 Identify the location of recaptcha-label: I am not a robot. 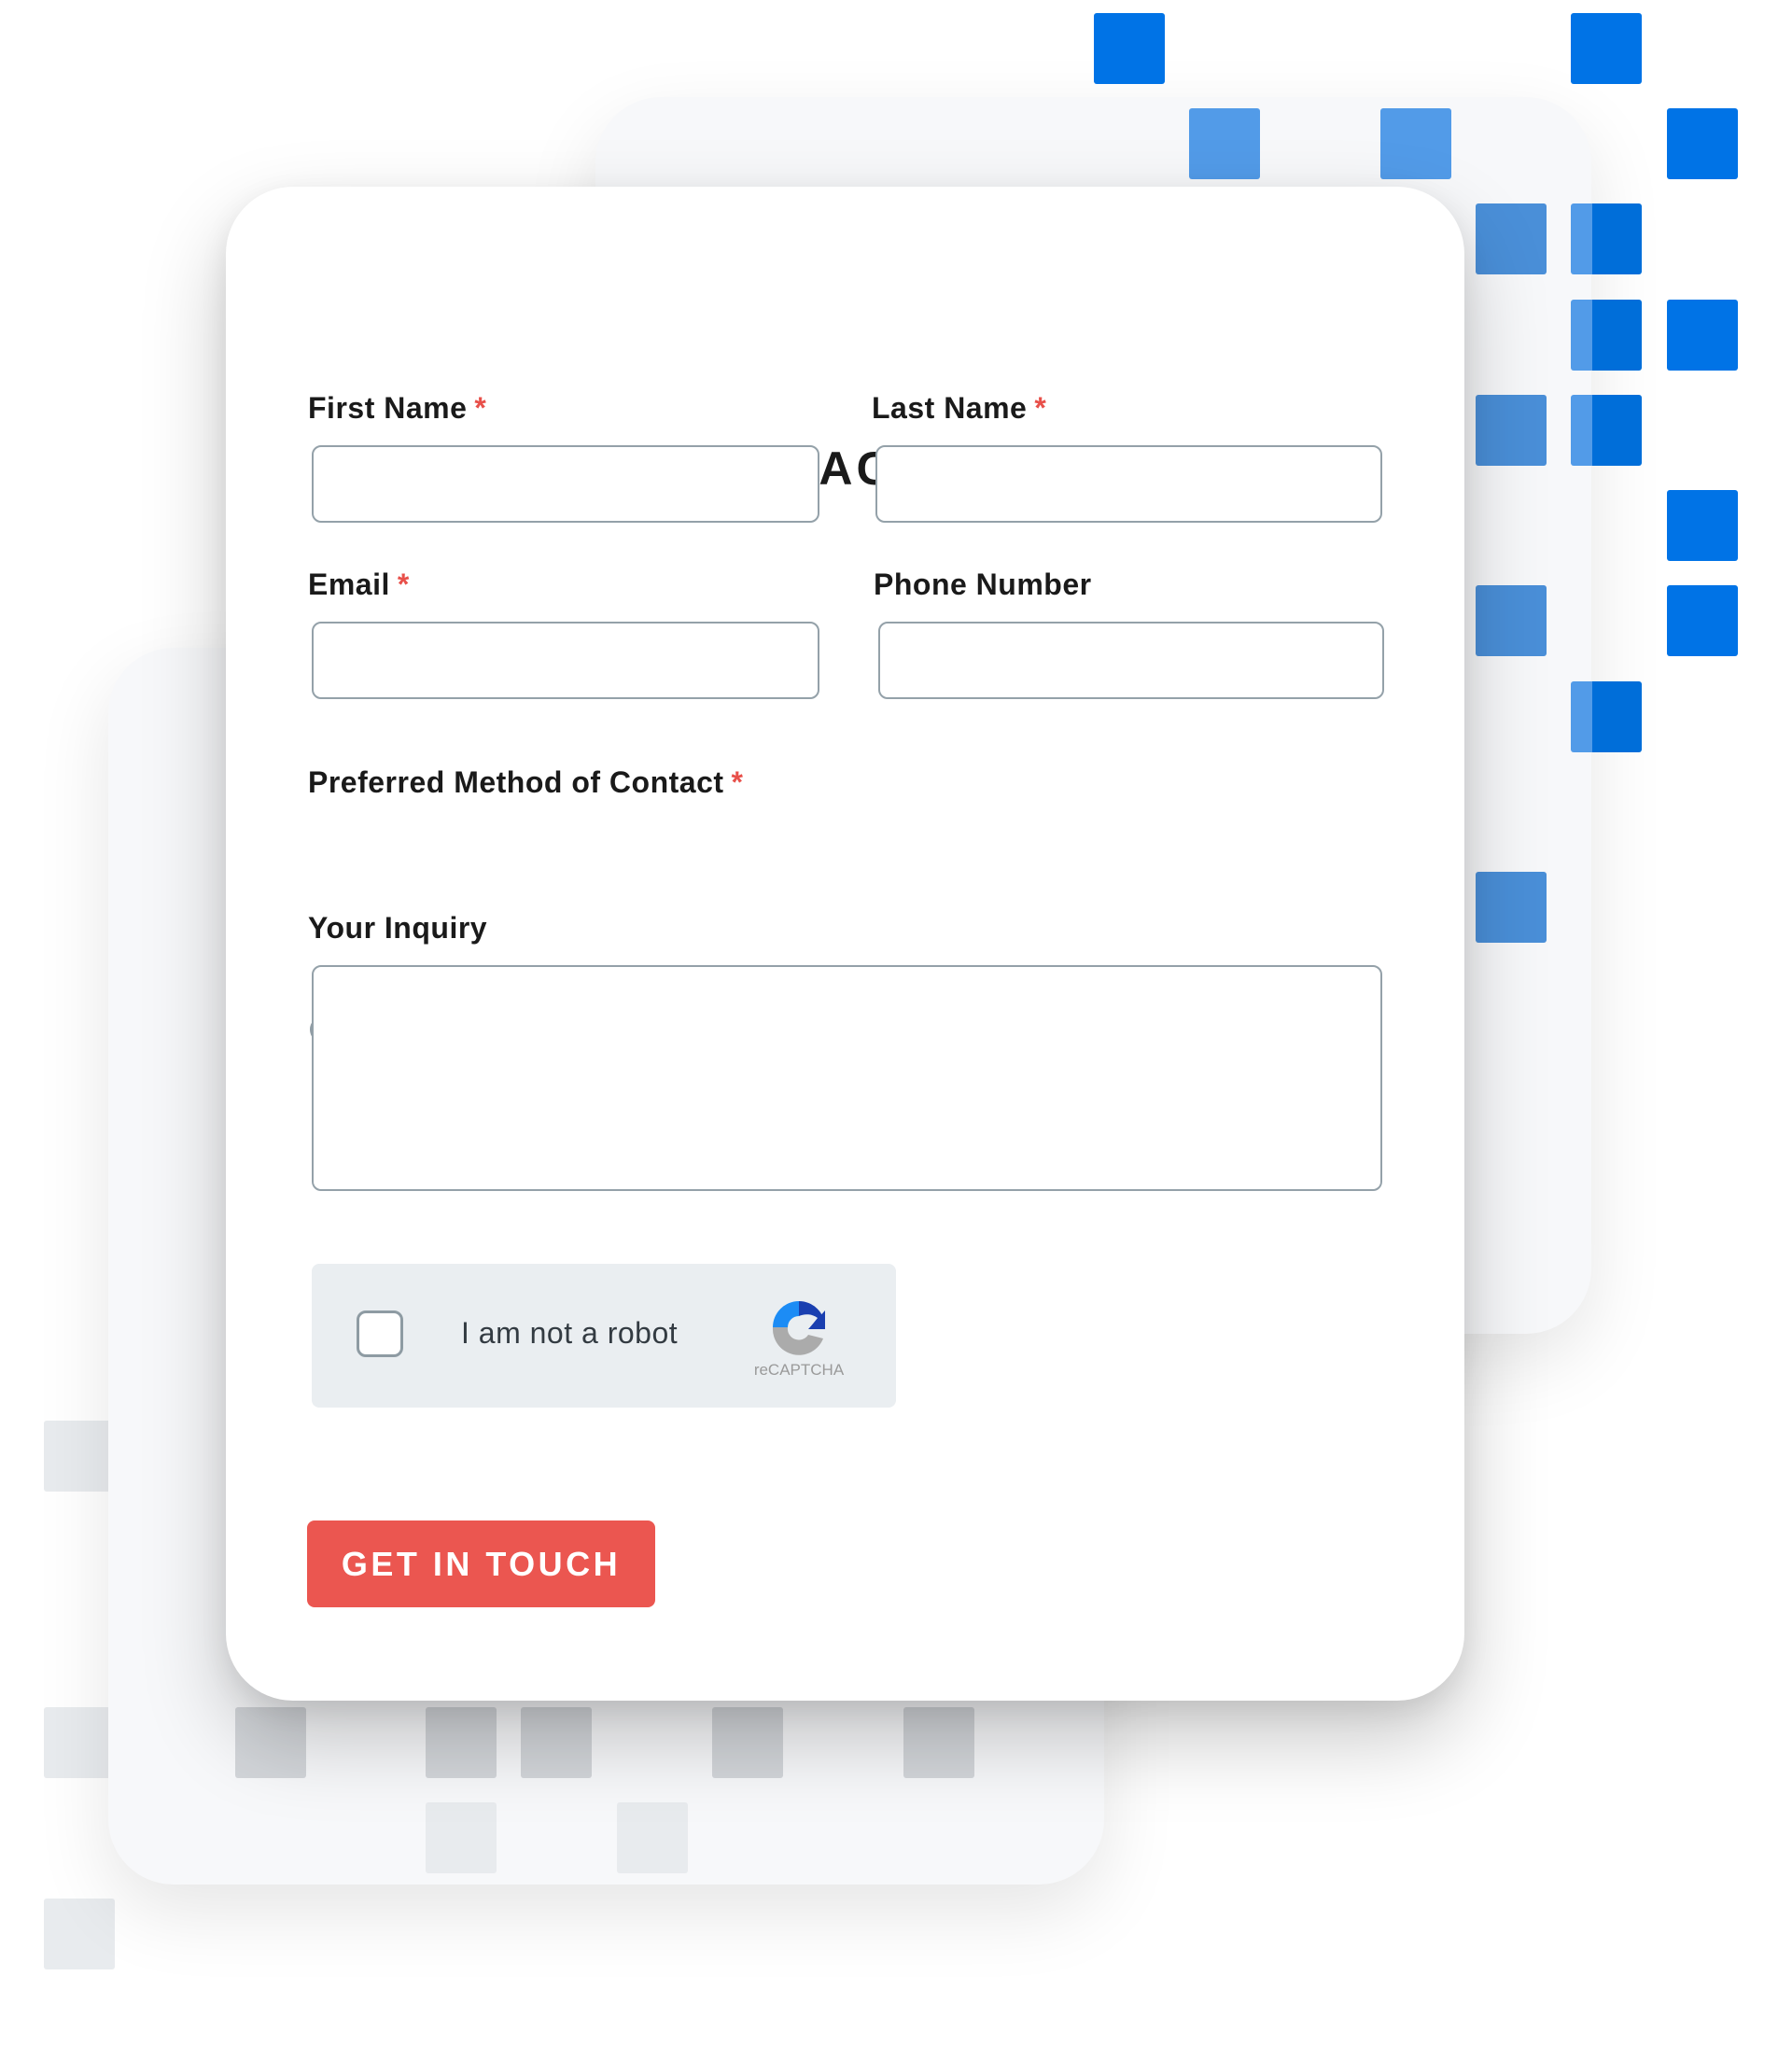
(570, 1333).